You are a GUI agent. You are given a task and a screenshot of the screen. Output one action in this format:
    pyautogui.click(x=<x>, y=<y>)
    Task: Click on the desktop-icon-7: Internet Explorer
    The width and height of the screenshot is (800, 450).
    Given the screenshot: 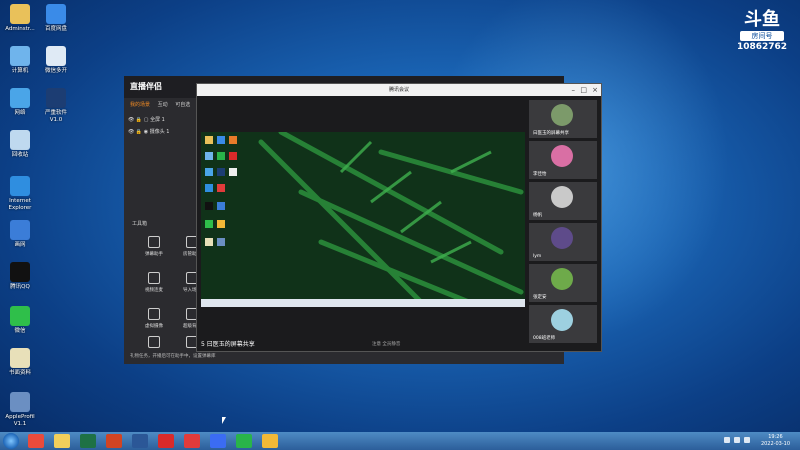 What is the action you would take?
    pyautogui.click(x=20, y=194)
    